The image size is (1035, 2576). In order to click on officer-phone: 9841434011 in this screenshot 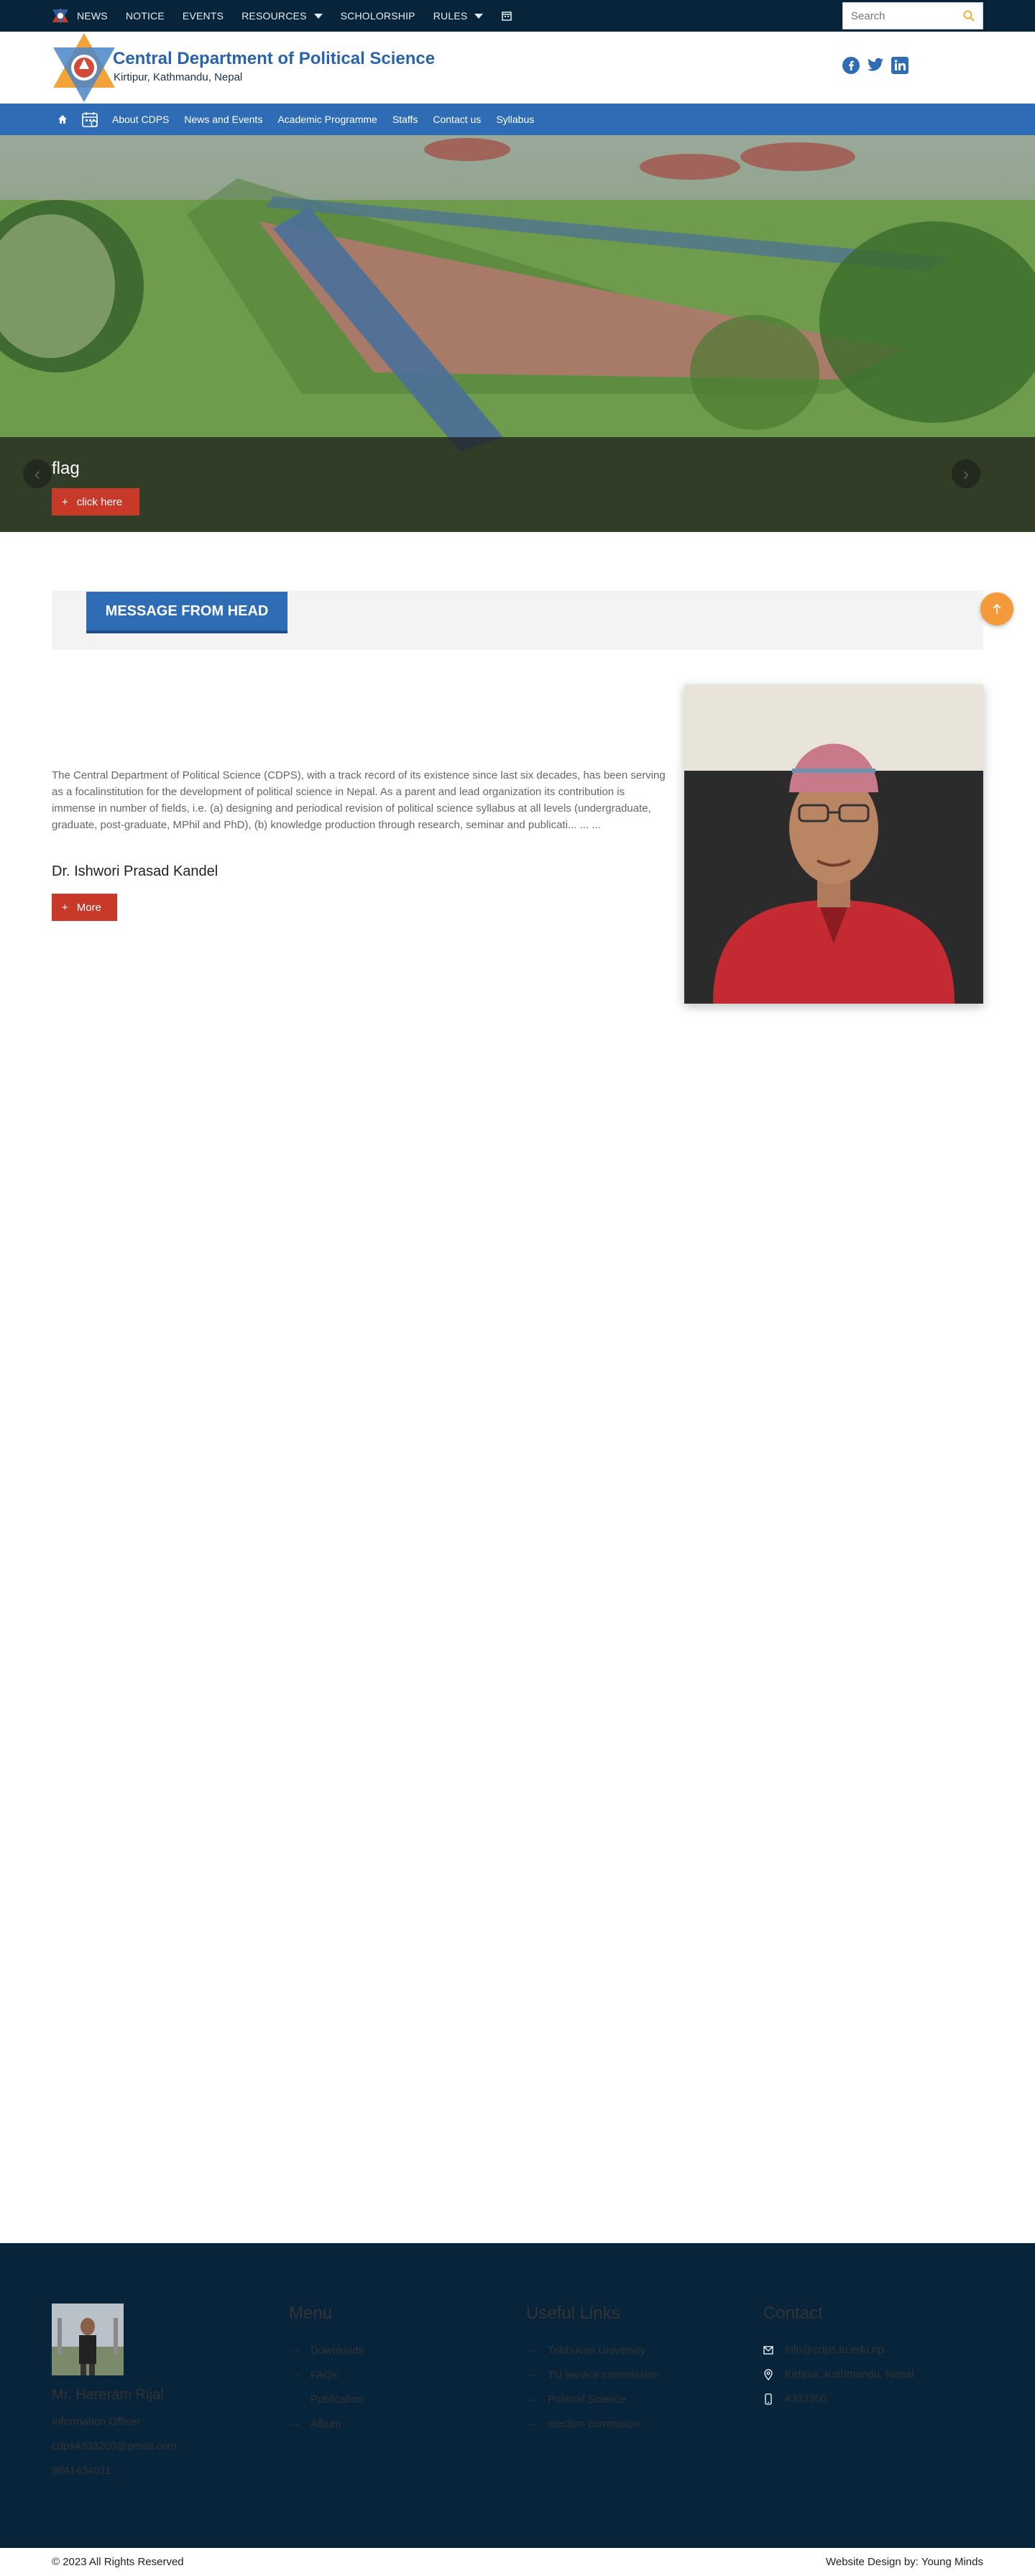, I will do `click(81, 2471)`.